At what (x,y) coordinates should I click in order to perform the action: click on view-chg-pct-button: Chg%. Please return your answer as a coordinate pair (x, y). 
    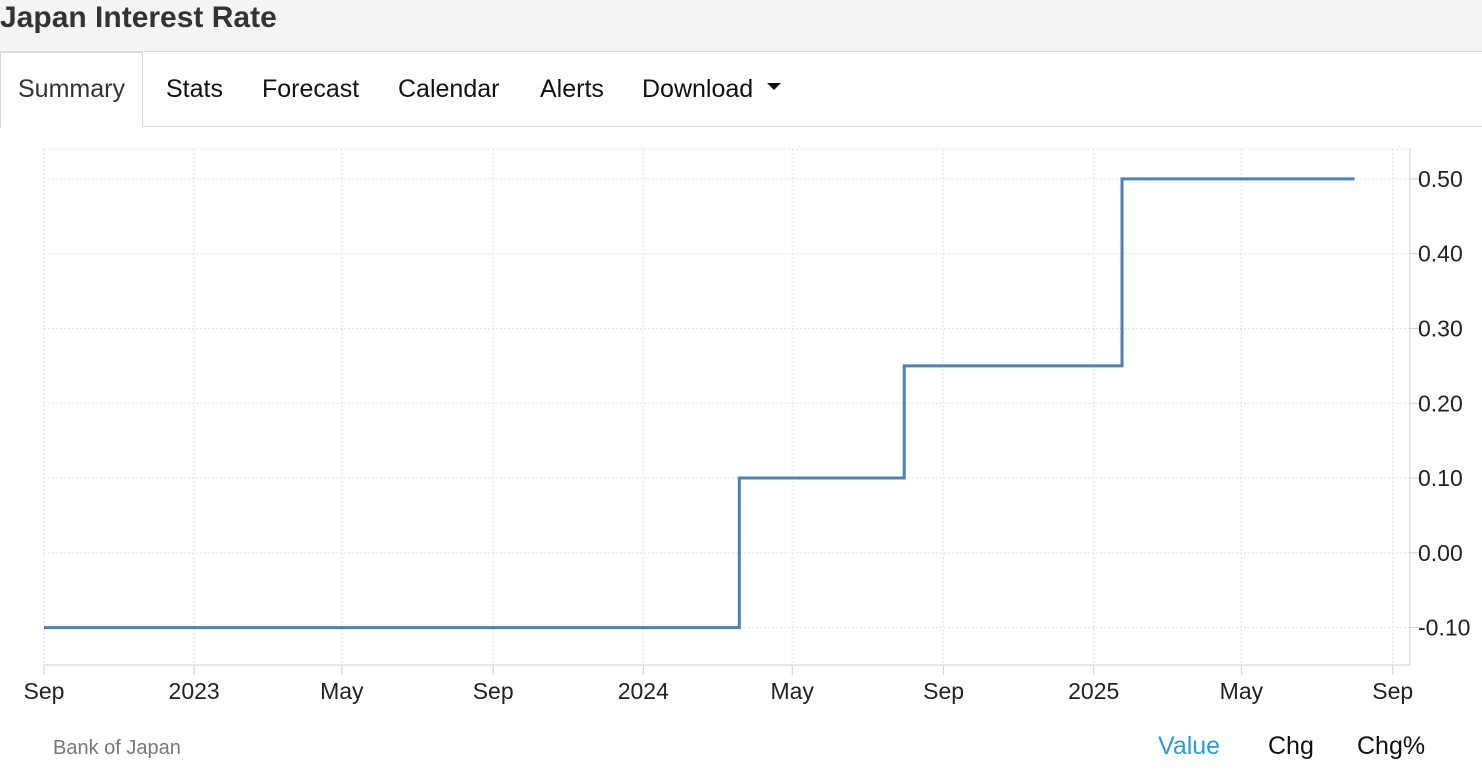
    Looking at the image, I should click on (1391, 746).